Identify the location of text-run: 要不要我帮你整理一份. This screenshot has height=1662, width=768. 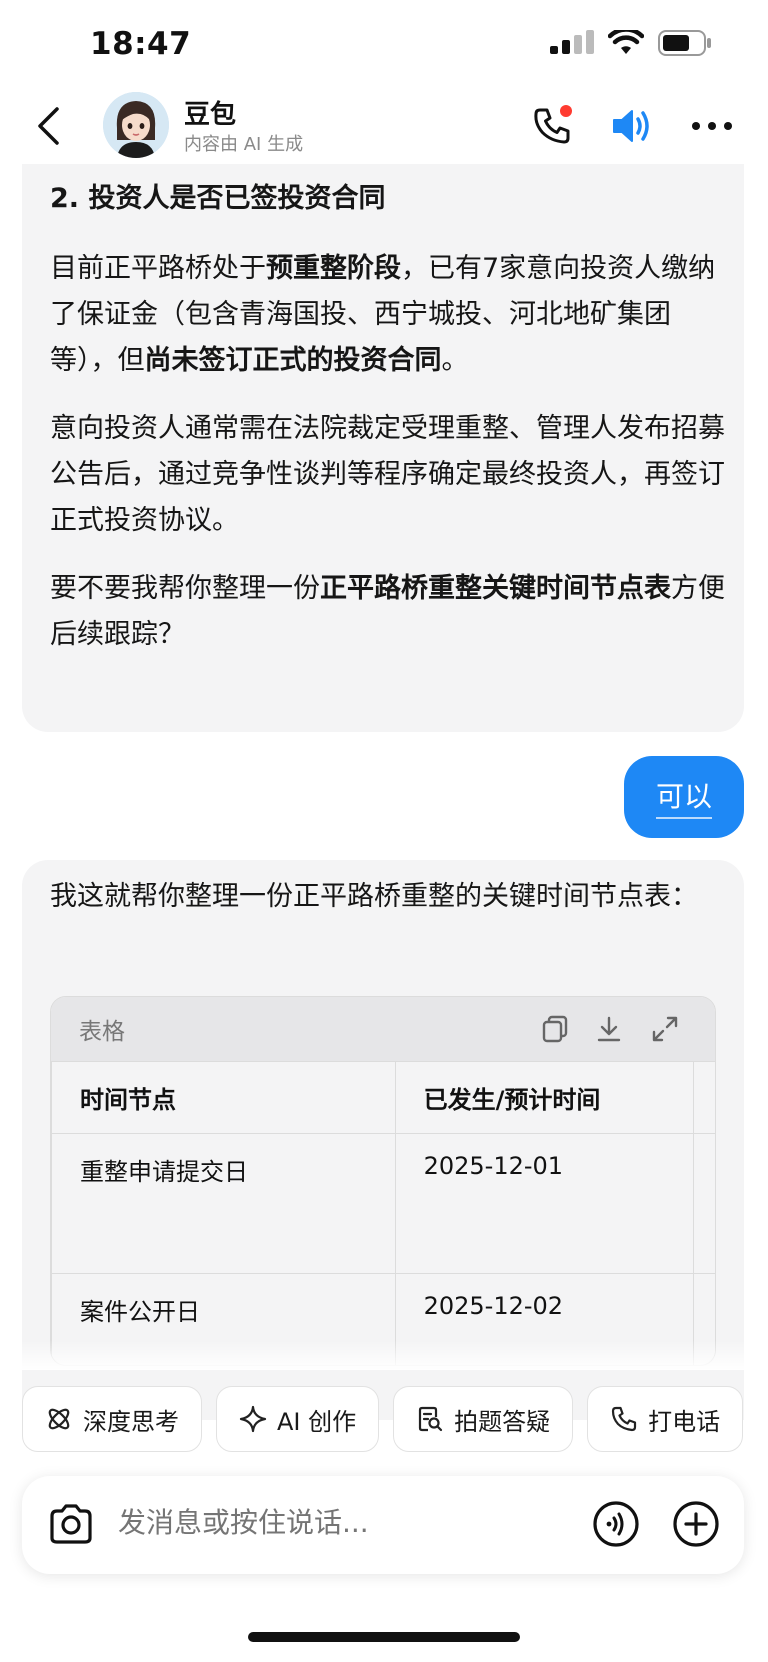
(185, 588).